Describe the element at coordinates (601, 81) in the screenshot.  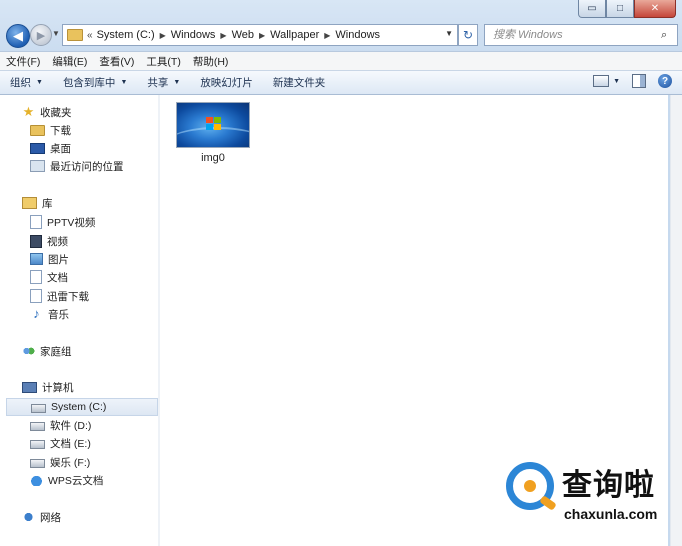
I see `change-view-icon` at that location.